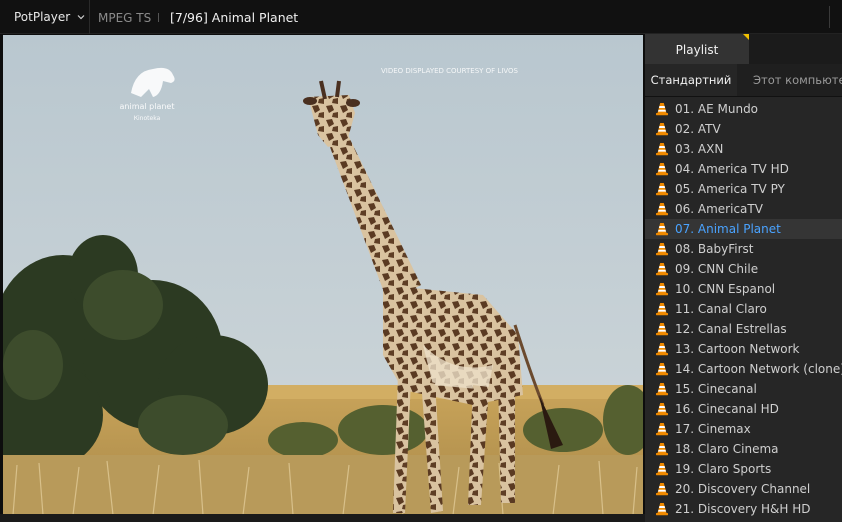 The height and width of the screenshot is (522, 842). Describe the element at coordinates (147, 106) in the screenshot. I see `logo-text: animal planet` at that location.